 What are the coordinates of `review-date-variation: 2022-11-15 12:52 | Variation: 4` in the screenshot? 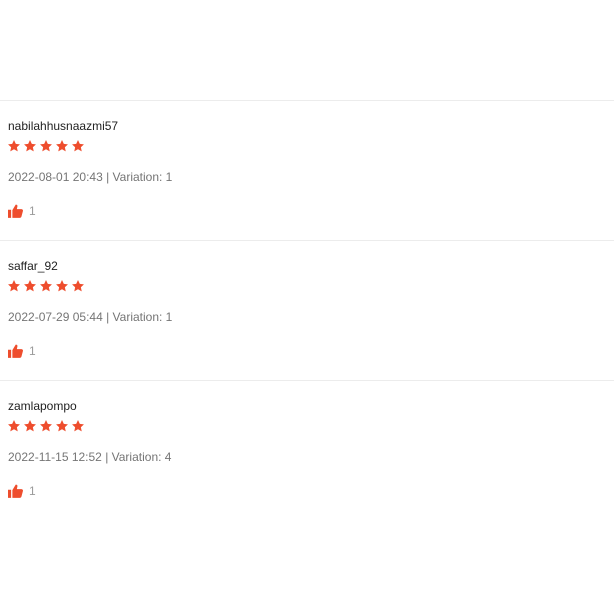 It's located at (90, 457).